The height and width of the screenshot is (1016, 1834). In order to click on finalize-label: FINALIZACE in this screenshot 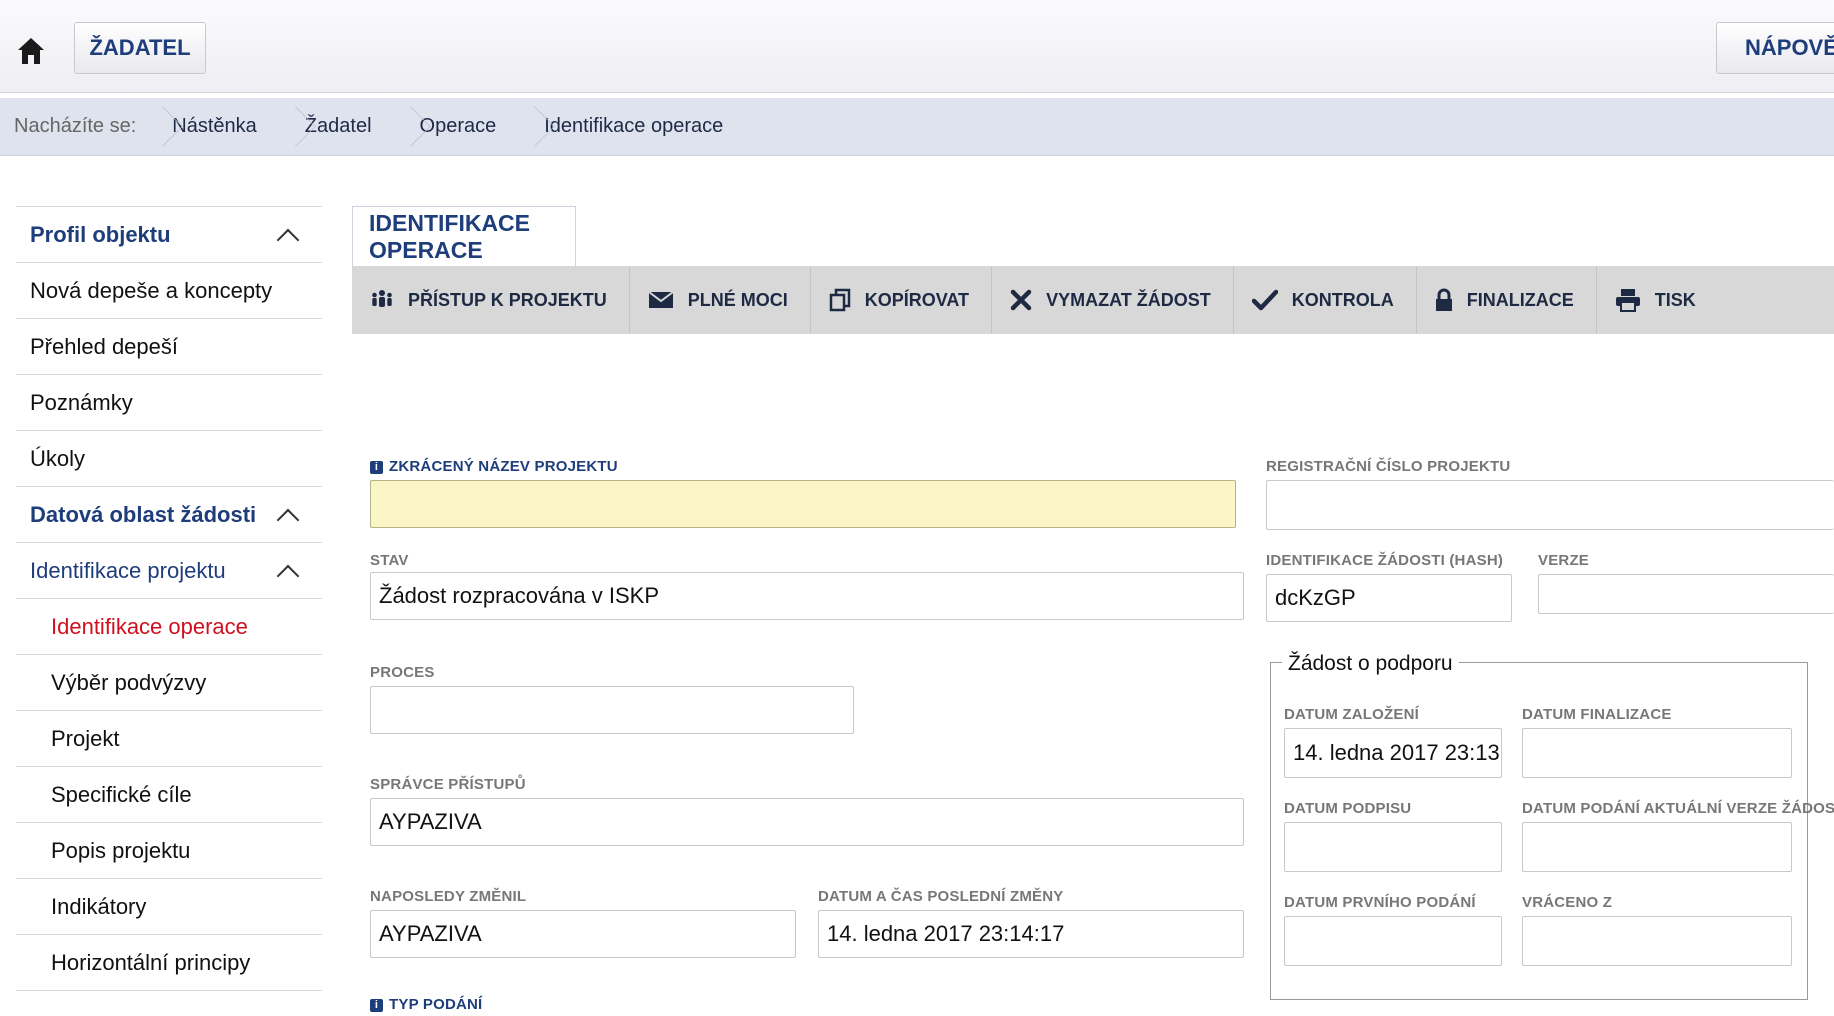, I will do `click(1520, 299)`.